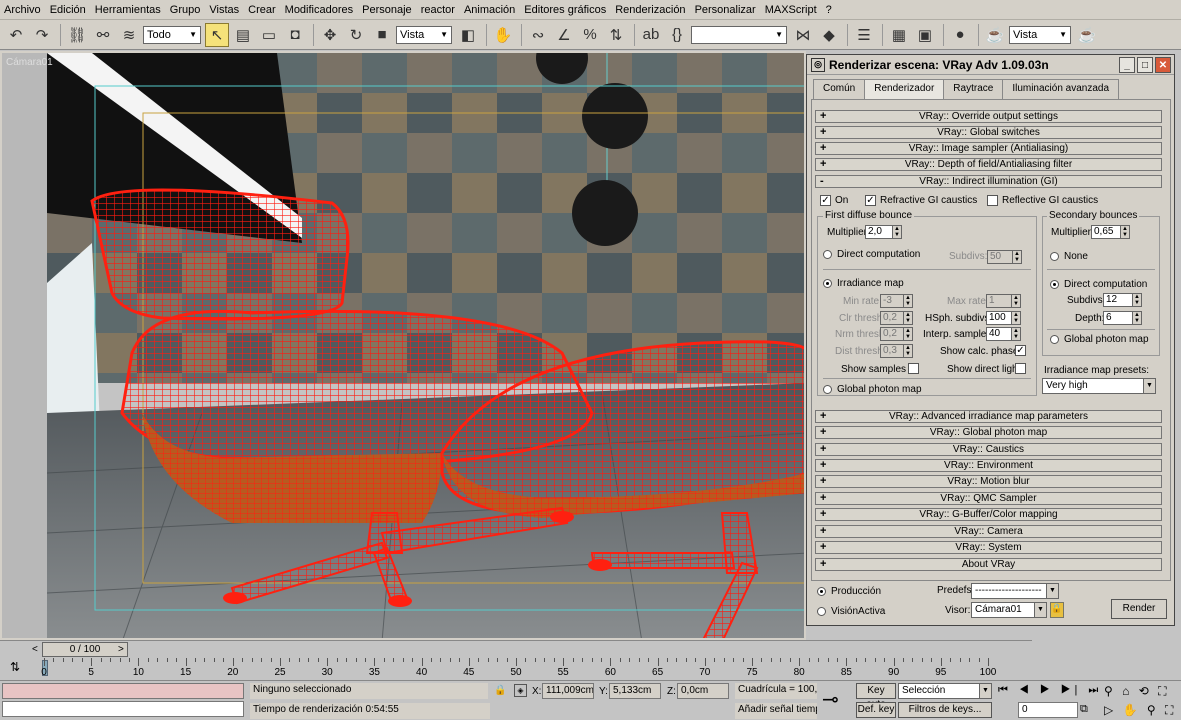  What do you see at coordinates (172, 34) in the screenshot?
I see `selection-filter-dropdown: Todo ▼` at bounding box center [172, 34].